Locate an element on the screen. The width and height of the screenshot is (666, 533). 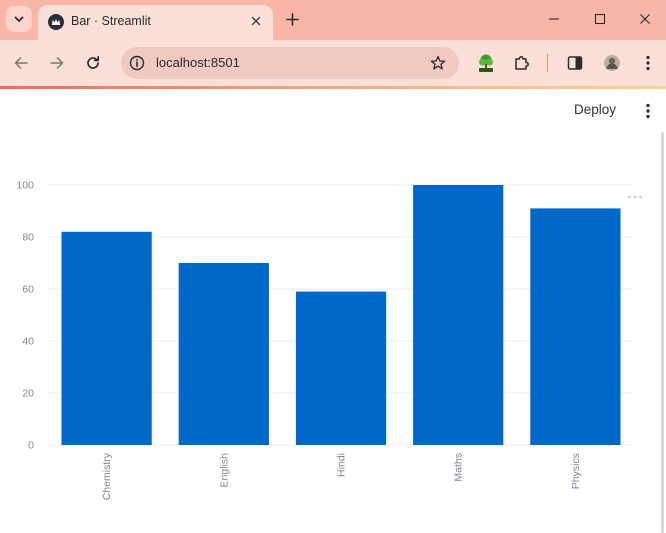
chart-menu-button is located at coordinates (635, 197).